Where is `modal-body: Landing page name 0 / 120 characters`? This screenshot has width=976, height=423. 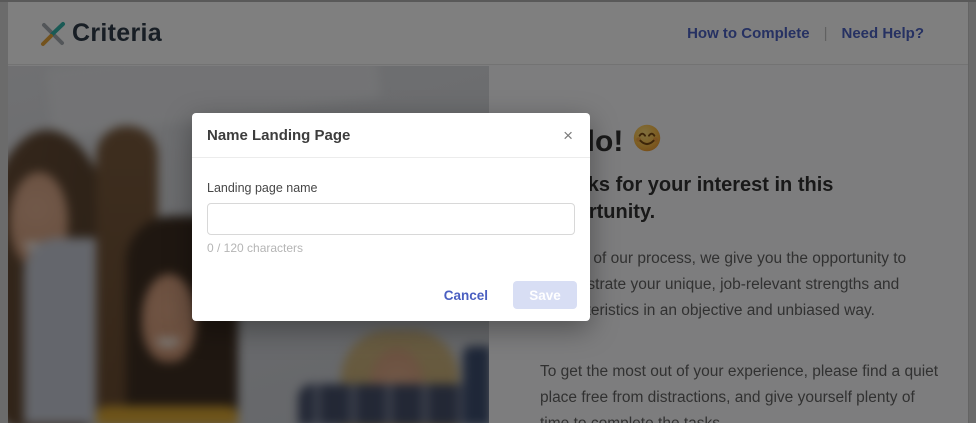 modal-body: Landing page name 0 / 120 characters is located at coordinates (391, 206).